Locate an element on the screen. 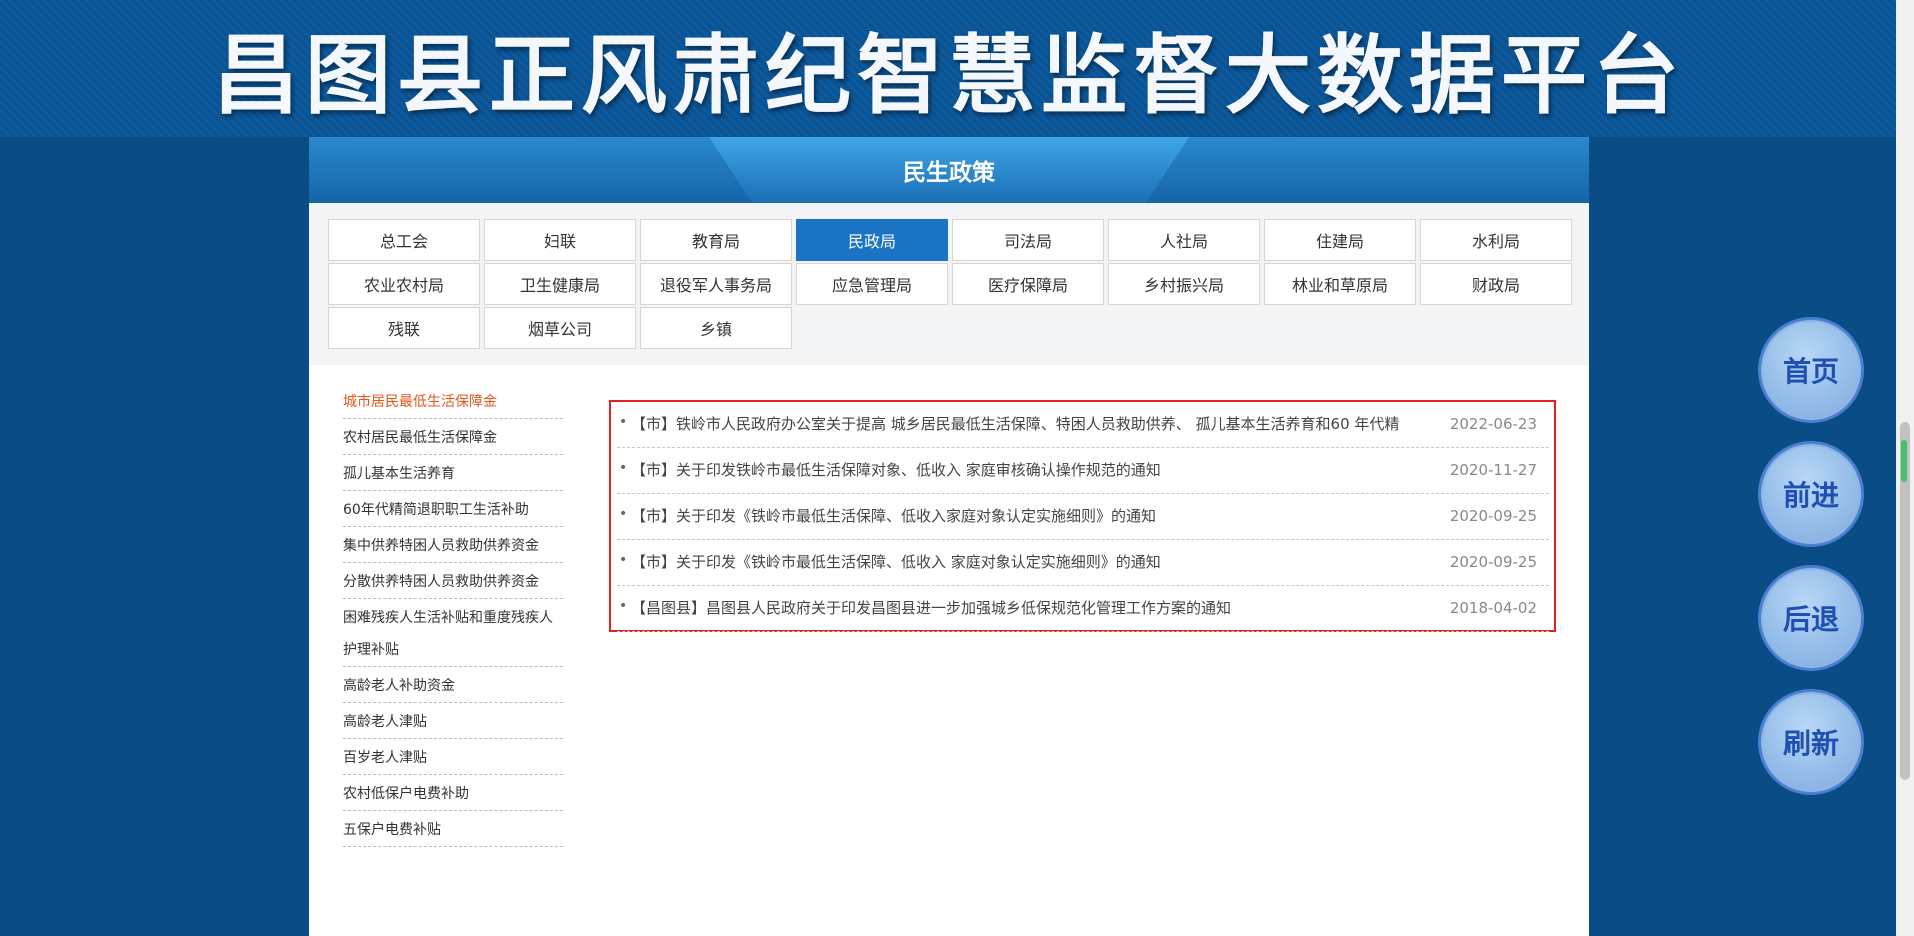 The image size is (1914, 936). dept-button-yingji: 应急管理局 is located at coordinates (872, 284).